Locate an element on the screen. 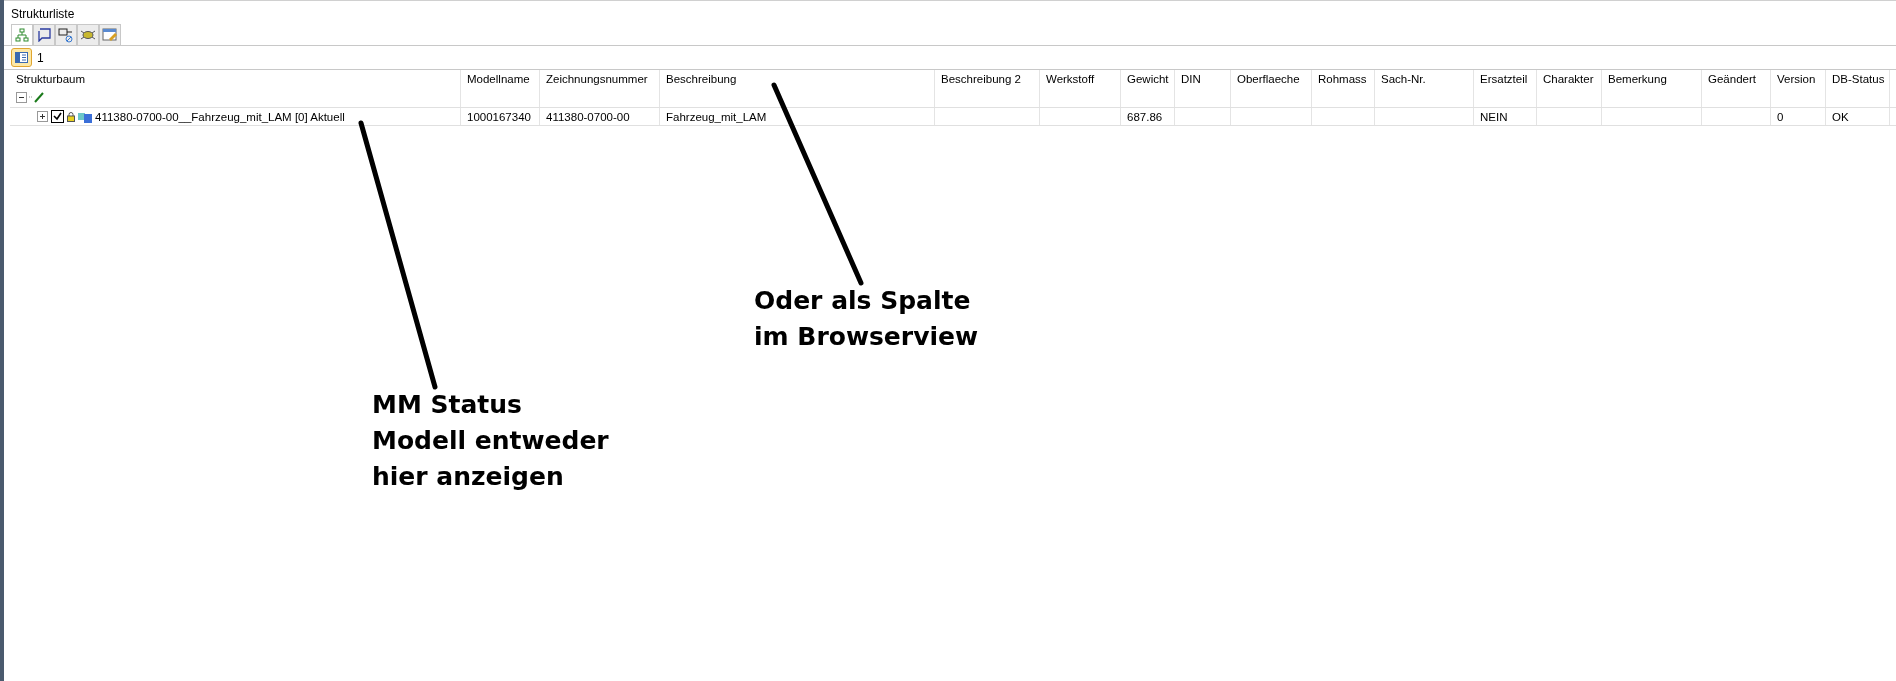 This screenshot has height=681, width=1896. column-header-label: Zeichnungsnummer is located at coordinates (597, 79).